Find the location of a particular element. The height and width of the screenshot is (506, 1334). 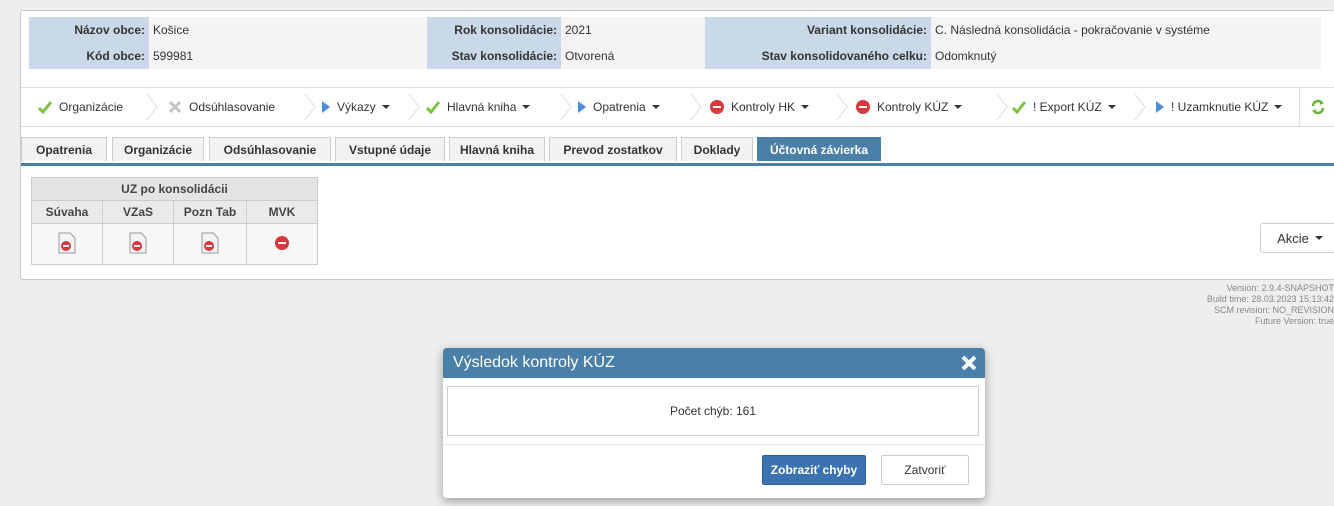

stav-celku-label: Stav konsolidovaného celku: is located at coordinates (818, 56).